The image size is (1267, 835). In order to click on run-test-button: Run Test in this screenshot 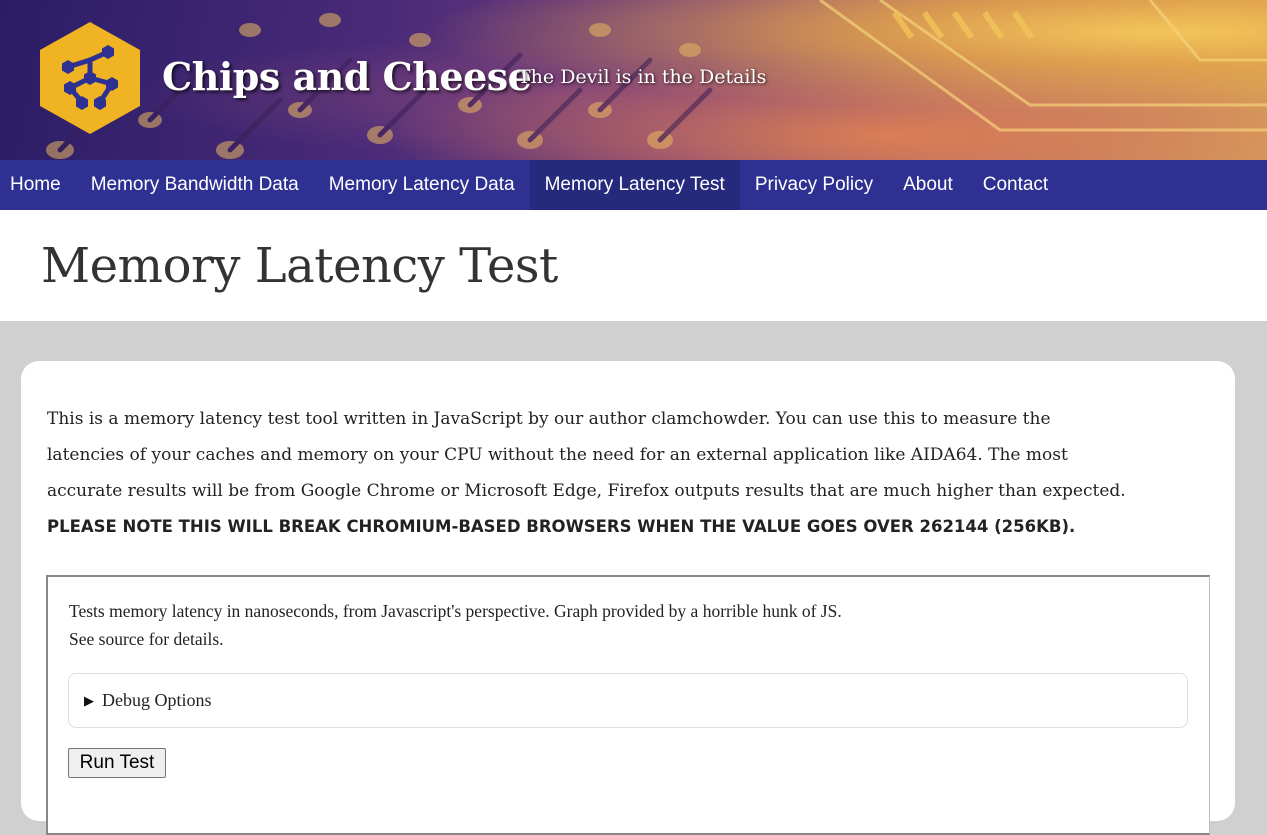, I will do `click(117, 763)`.